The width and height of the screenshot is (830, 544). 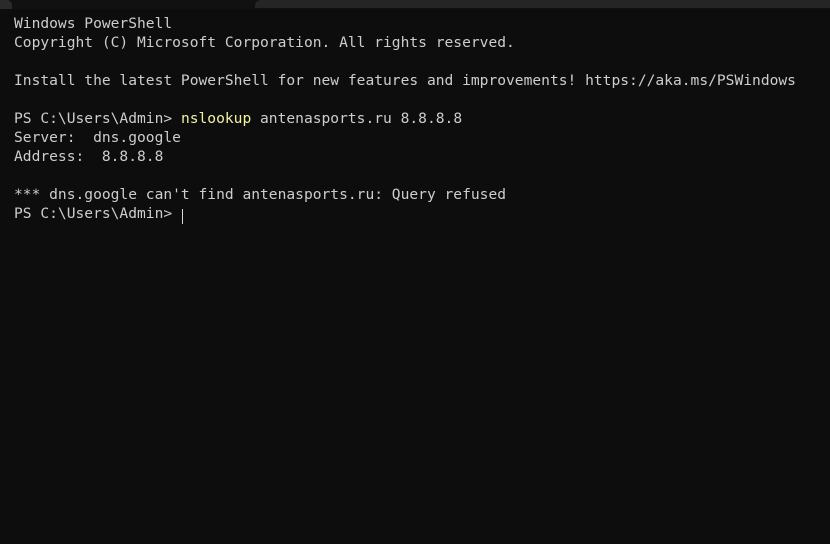 I want to click on text-cursor, so click(x=182, y=216).